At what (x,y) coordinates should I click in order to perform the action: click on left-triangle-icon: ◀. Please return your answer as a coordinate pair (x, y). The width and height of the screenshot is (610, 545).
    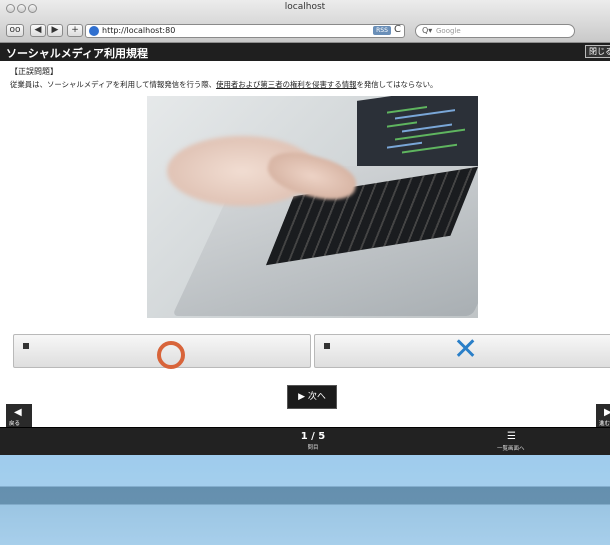
    Looking at the image, I should click on (18, 412).